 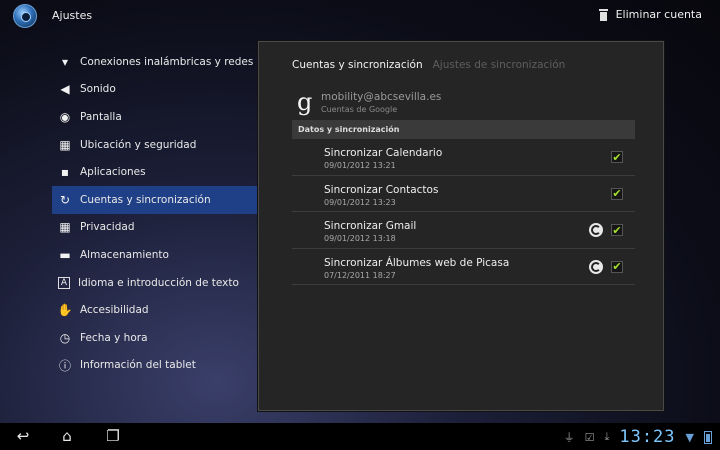 What do you see at coordinates (417, 262) in the screenshot?
I see `sync-item-title: Sincronizar Álbumes web de Picasa` at bounding box center [417, 262].